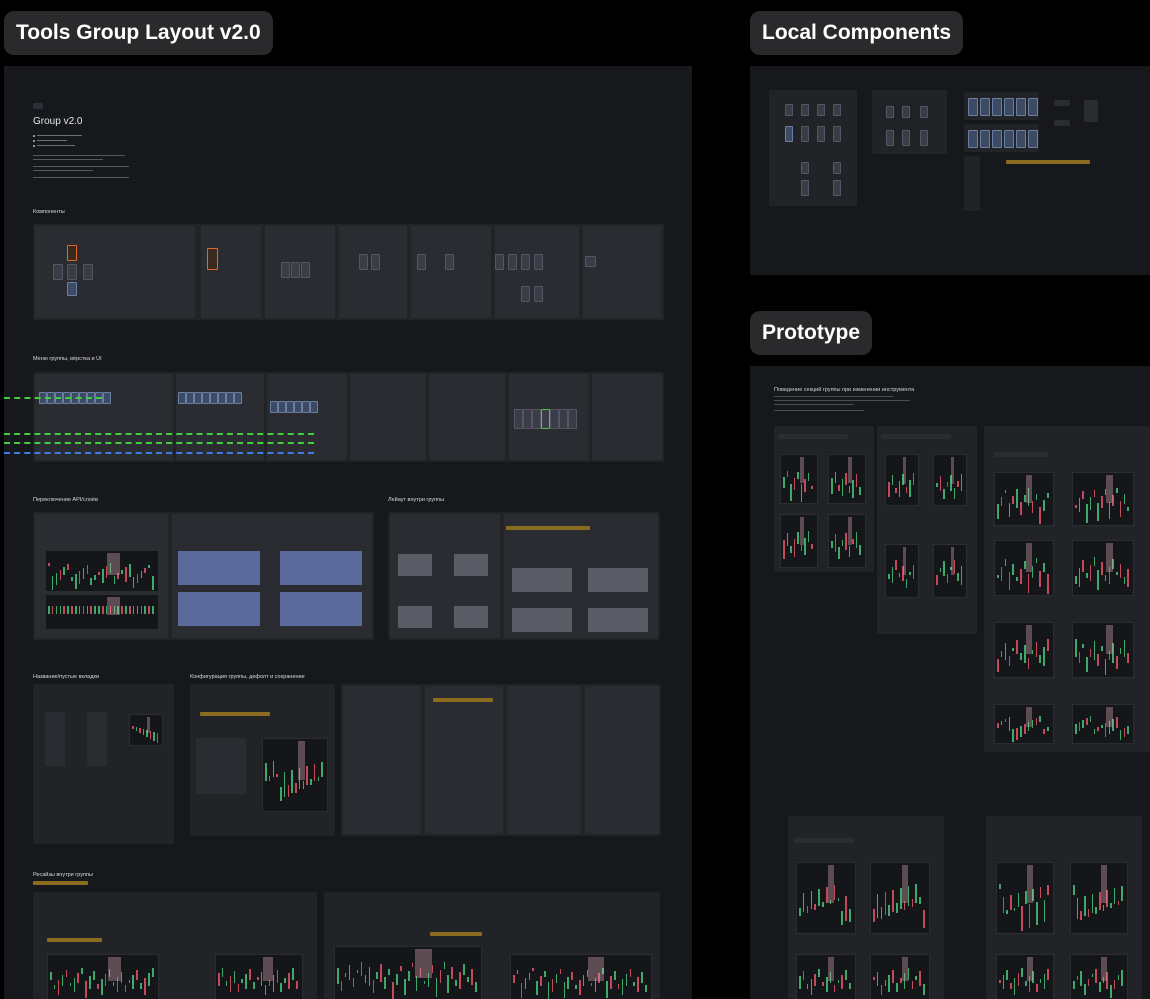  What do you see at coordinates (175, 945) in the screenshot?
I see `resize-panel` at bounding box center [175, 945].